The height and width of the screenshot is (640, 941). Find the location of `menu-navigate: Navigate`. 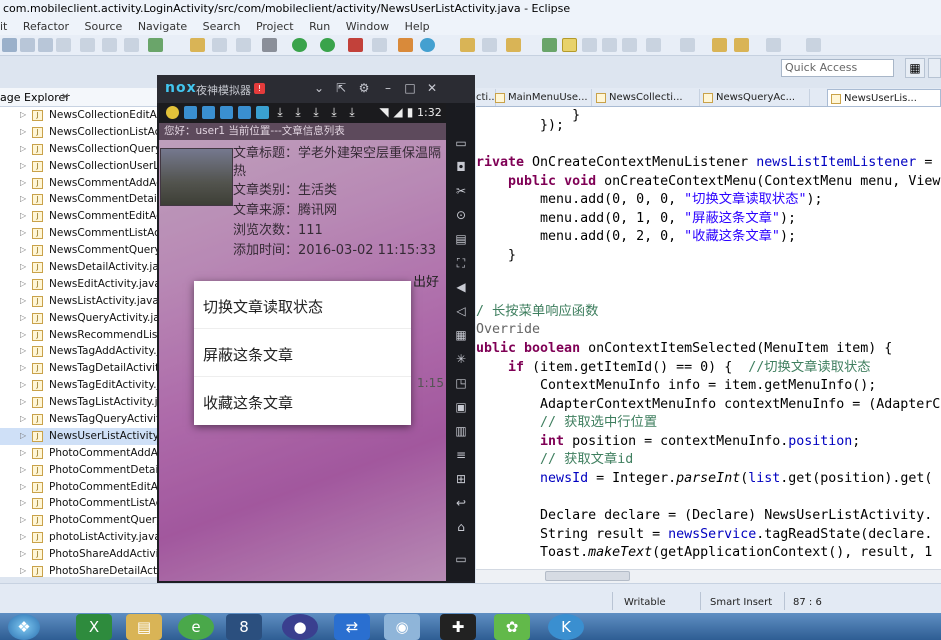

menu-navigate: Navigate is located at coordinates (162, 26).